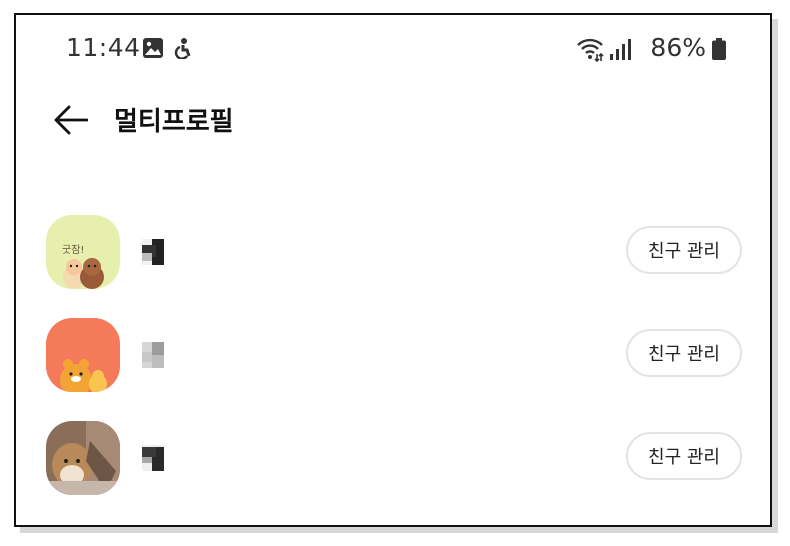 The image size is (790, 546). What do you see at coordinates (73, 250) in the screenshot?
I see `avatar-text: 굿잠!` at bounding box center [73, 250].